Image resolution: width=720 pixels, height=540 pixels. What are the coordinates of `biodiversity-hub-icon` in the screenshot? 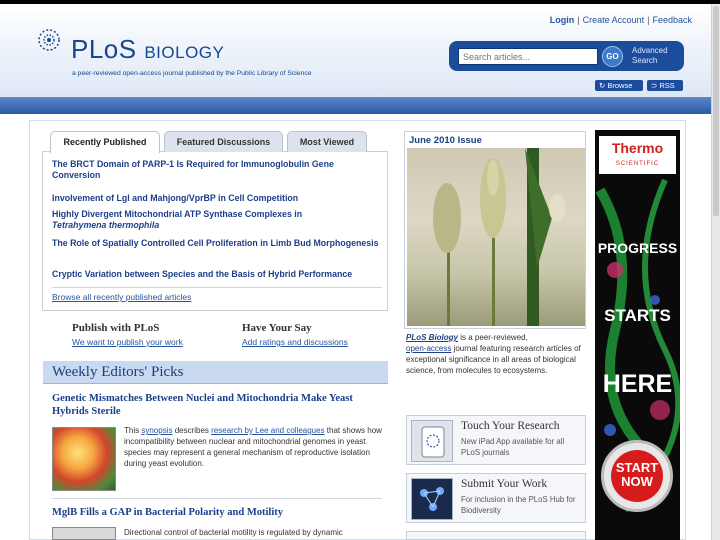 It's located at (432, 499).